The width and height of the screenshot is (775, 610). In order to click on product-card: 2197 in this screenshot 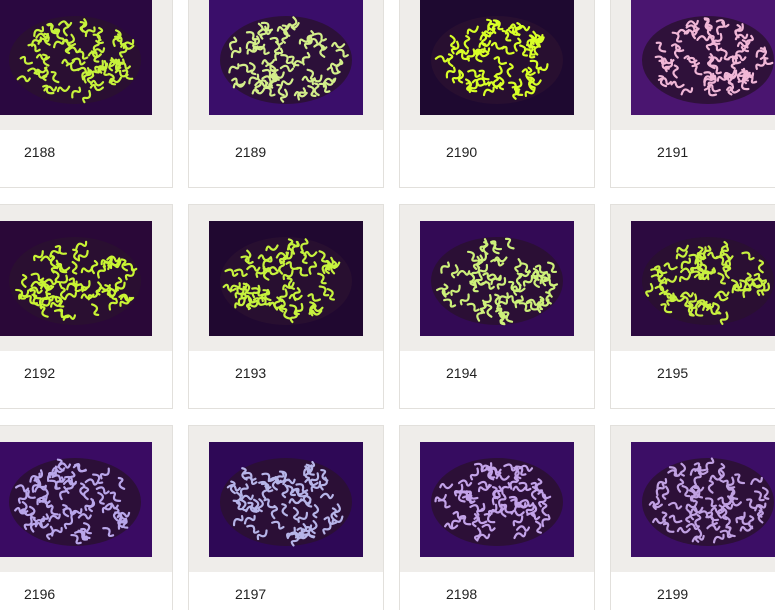, I will do `click(286, 517)`.